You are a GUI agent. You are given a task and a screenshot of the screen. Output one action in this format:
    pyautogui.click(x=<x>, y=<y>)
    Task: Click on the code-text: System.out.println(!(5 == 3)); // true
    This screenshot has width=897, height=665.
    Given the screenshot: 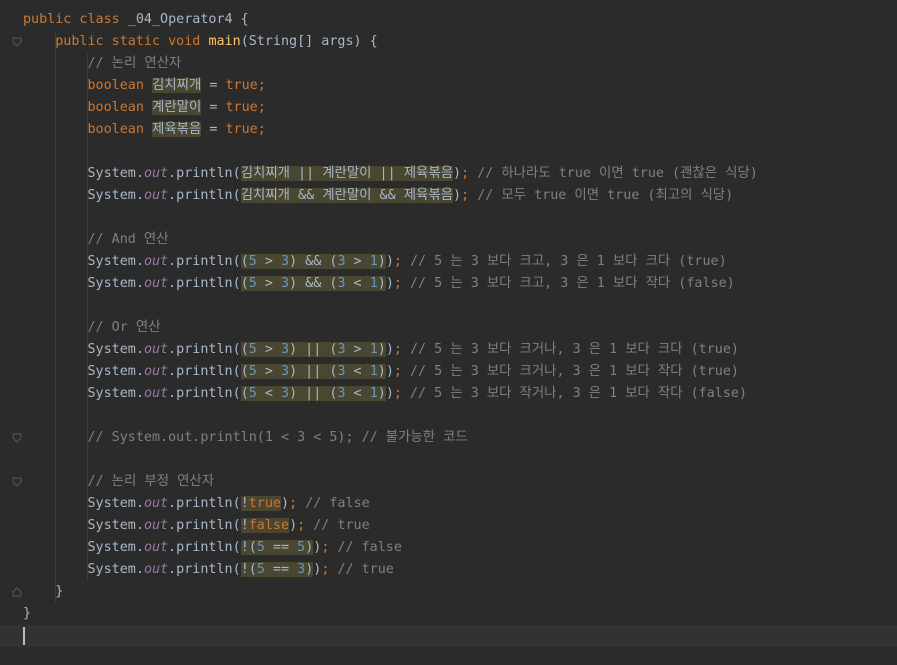 What is the action you would take?
    pyautogui.click(x=208, y=570)
    